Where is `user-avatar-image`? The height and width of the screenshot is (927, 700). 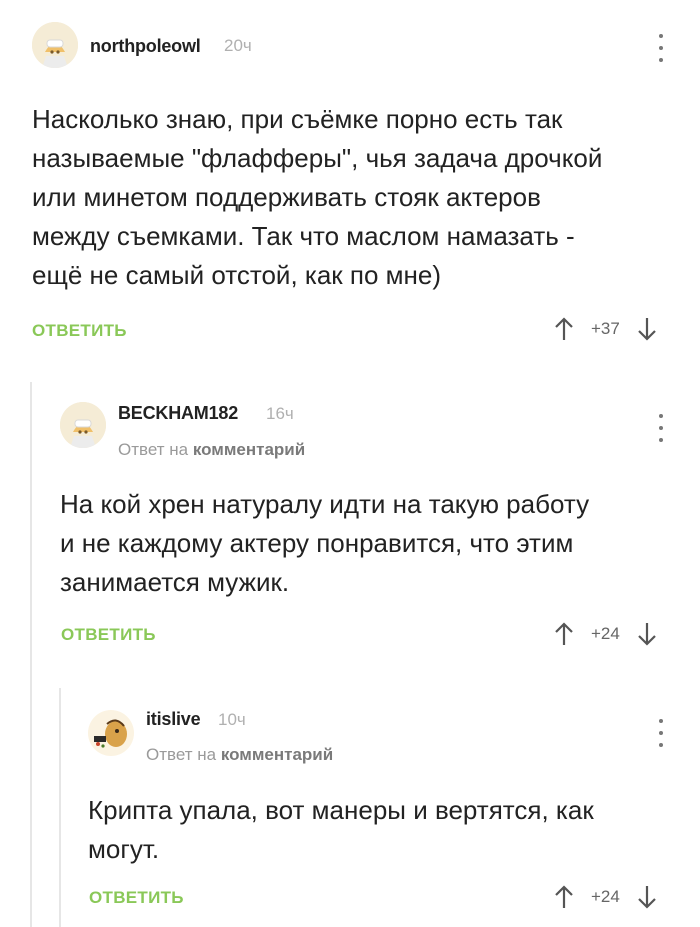
user-avatar-image is located at coordinates (111, 733).